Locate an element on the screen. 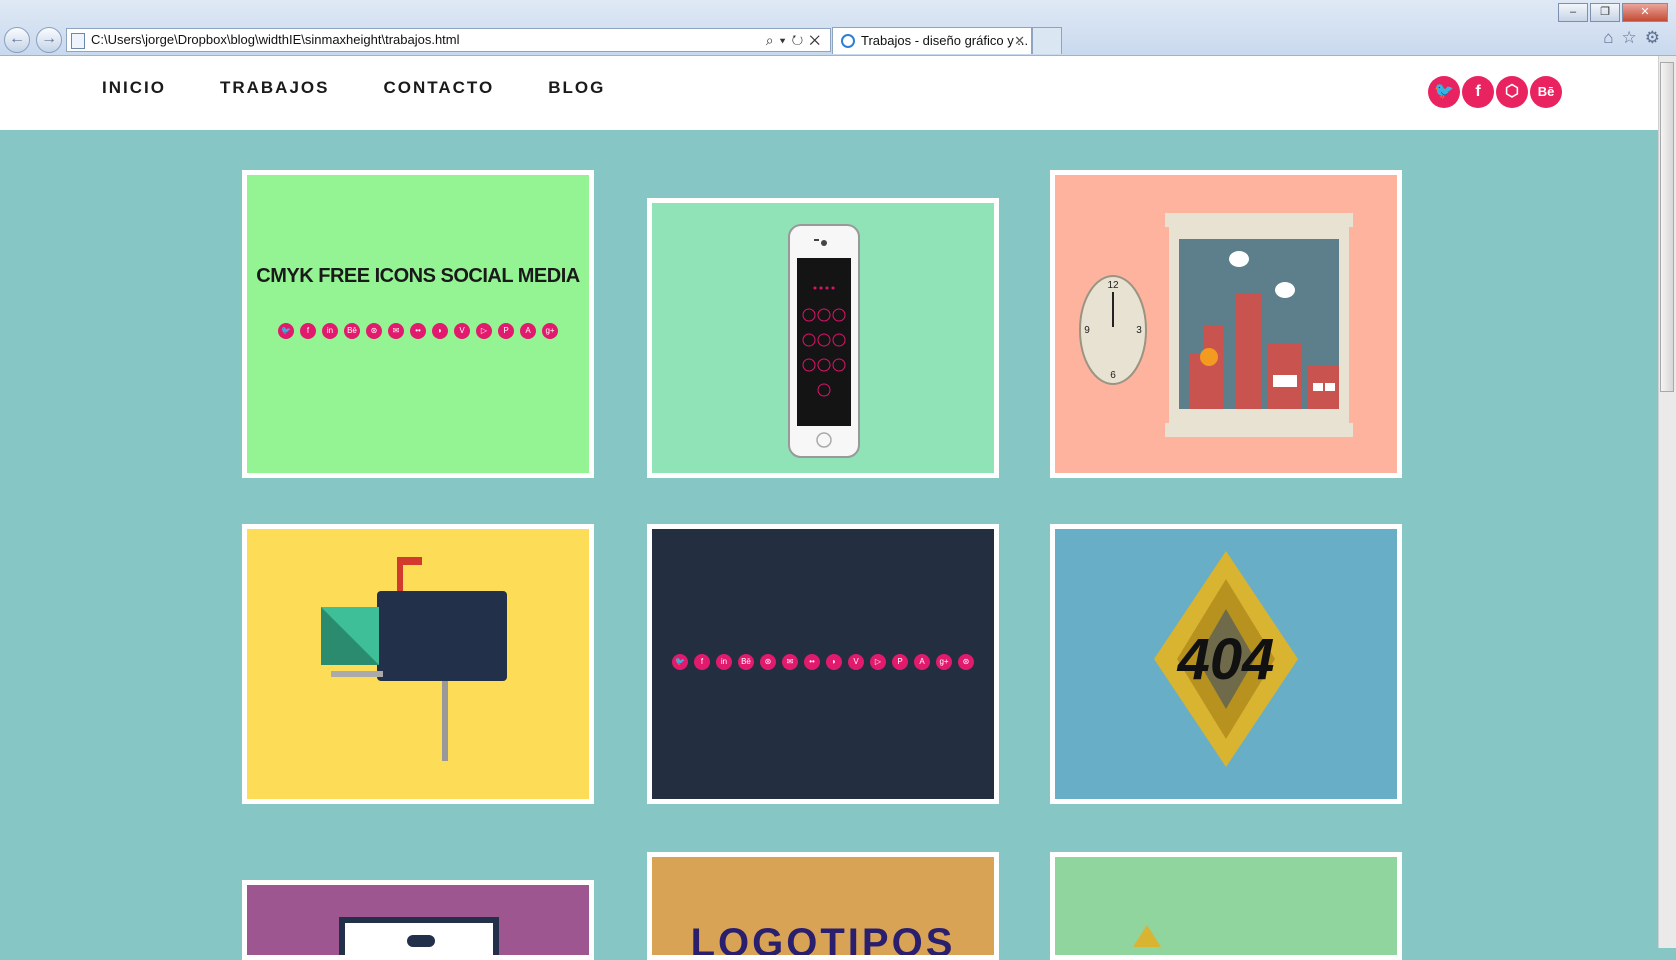  ie-icon is located at coordinates (848, 41).